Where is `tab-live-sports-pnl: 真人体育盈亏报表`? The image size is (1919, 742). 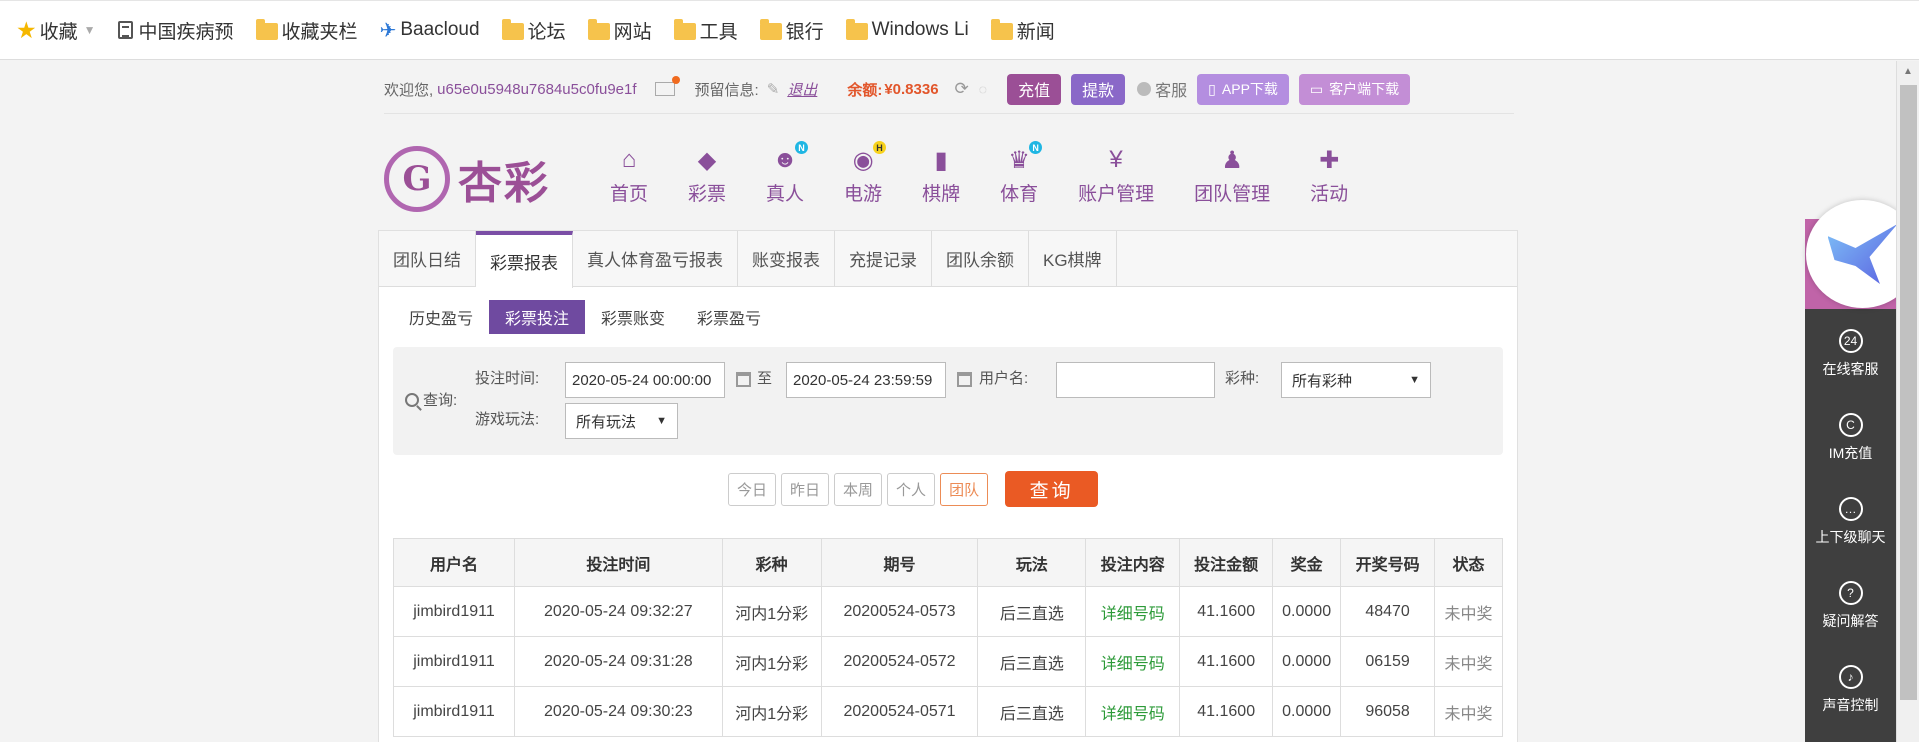
tab-live-sports-pnl: 真人体育盈亏报表 is located at coordinates (655, 258).